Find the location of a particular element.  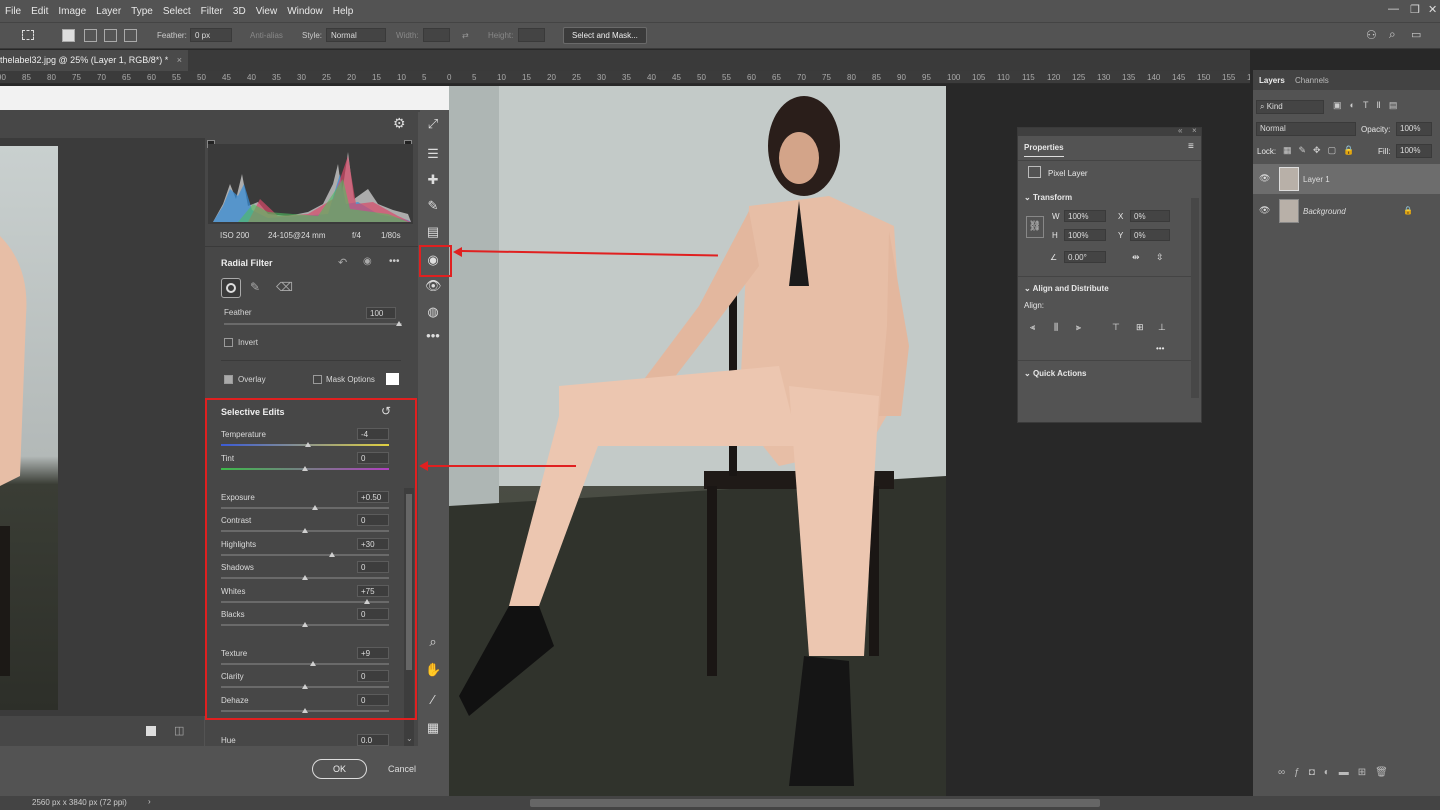

close-icon: ✕ is located at coordinates (1432, 9).